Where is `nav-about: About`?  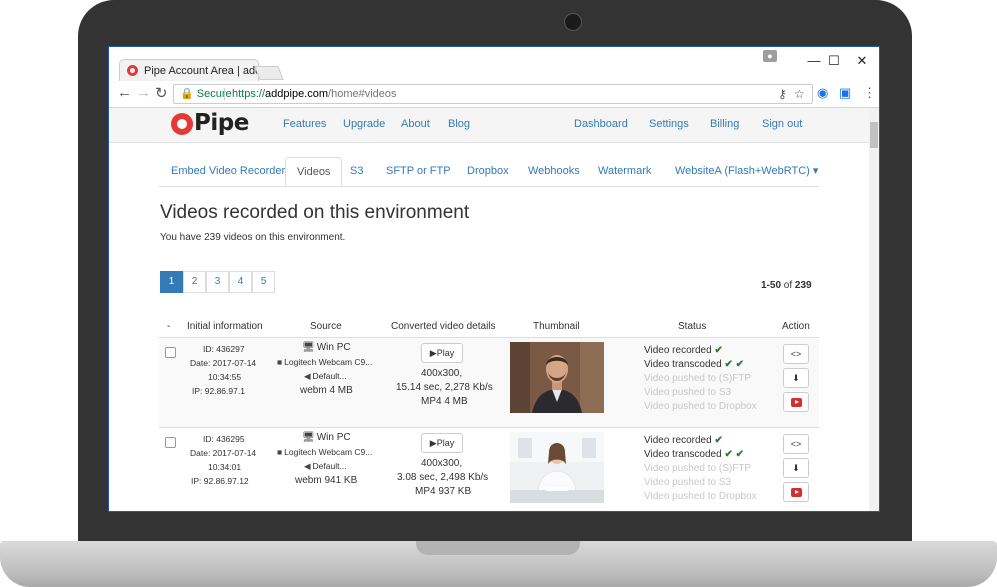 nav-about: About is located at coordinates (415, 124).